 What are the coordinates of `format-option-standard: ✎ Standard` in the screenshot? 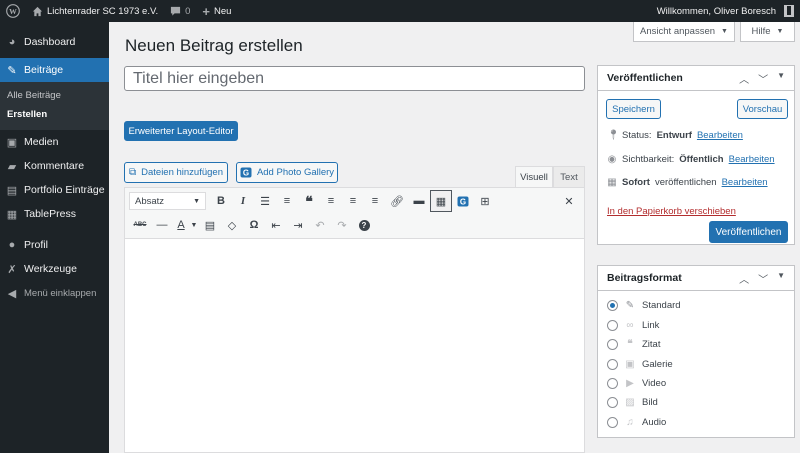 It's located at (644, 305).